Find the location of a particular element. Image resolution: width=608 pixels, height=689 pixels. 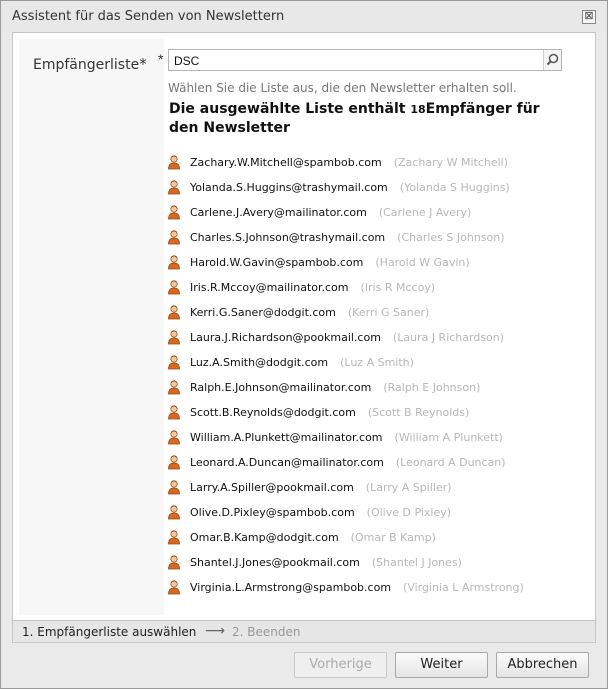

recipient-name: (Iris R Mccoy) is located at coordinates (398, 287).